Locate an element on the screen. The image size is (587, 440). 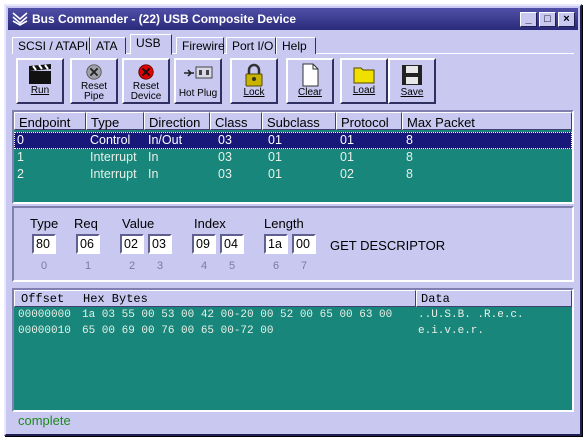
save-label: Save is located at coordinates (412, 92).